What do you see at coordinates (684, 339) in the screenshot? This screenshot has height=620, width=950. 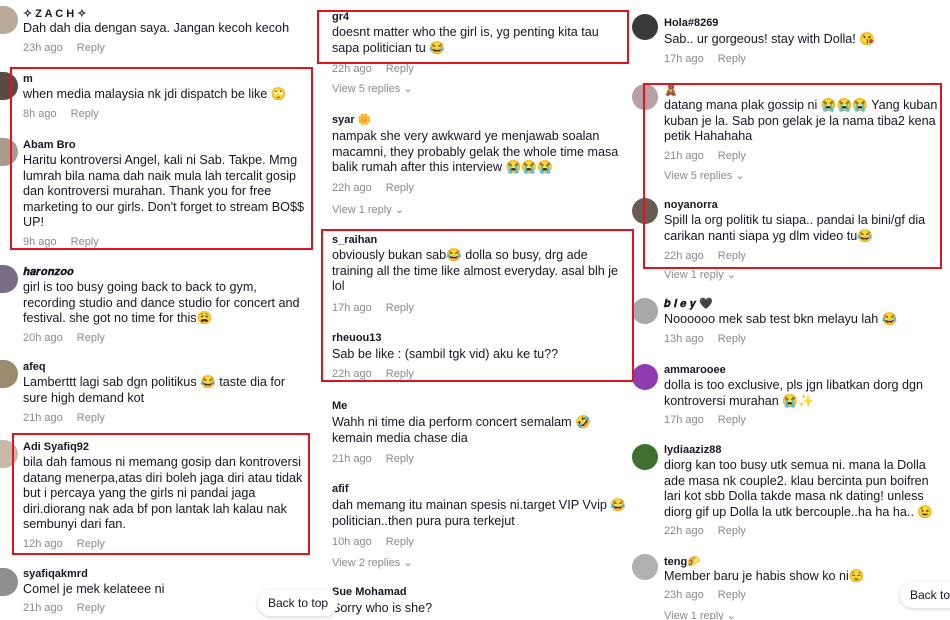 I see `comment-time: 13h ago` at bounding box center [684, 339].